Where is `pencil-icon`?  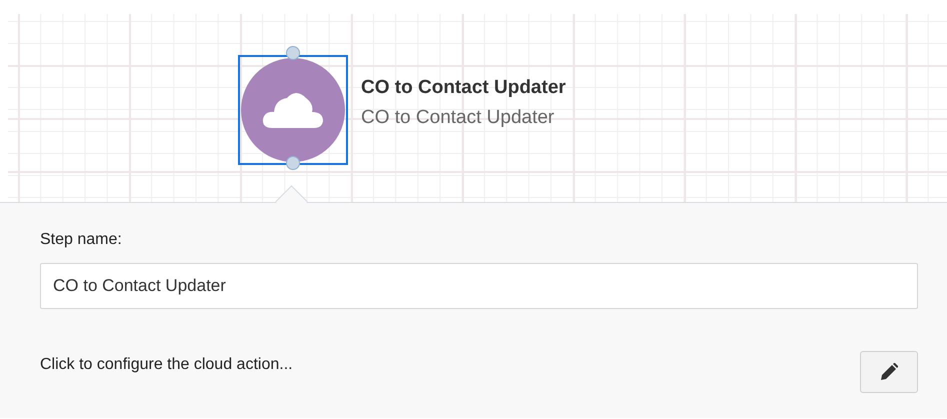 pencil-icon is located at coordinates (889, 372).